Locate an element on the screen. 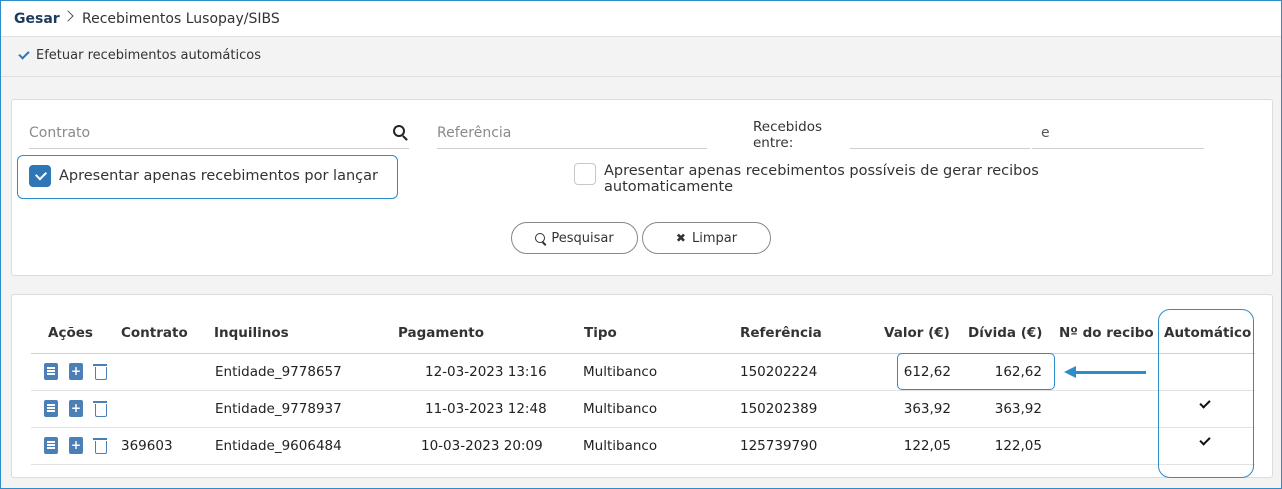 Image resolution: width=1282 pixels, height=489 pixels. check-icon is located at coordinates (24, 54).